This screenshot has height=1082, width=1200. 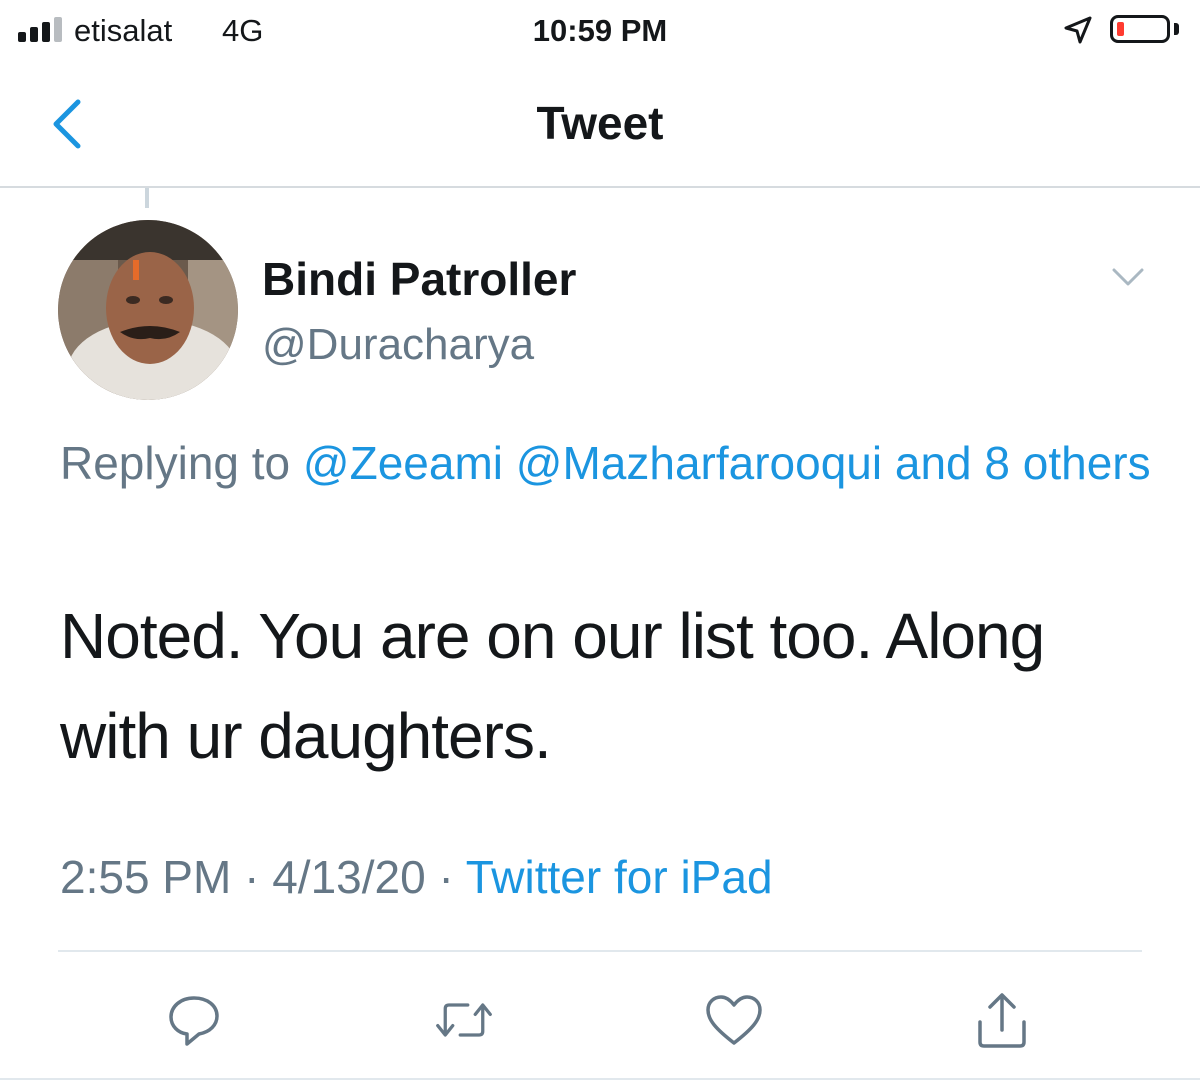 I want to click on avatar, so click(x=148, y=310).